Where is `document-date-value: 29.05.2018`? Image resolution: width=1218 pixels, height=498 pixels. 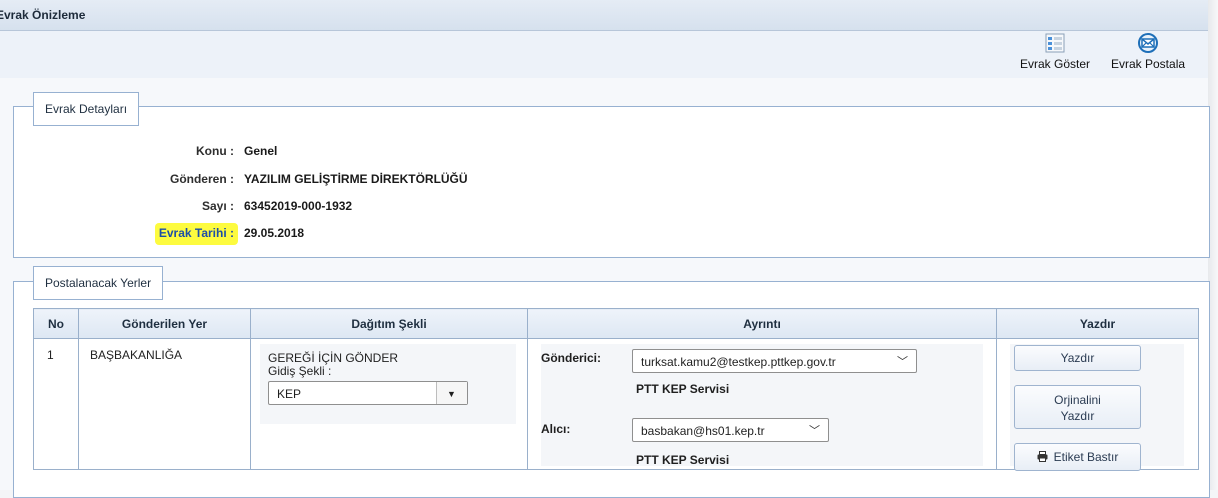
document-date-value: 29.05.2018 is located at coordinates (274, 233).